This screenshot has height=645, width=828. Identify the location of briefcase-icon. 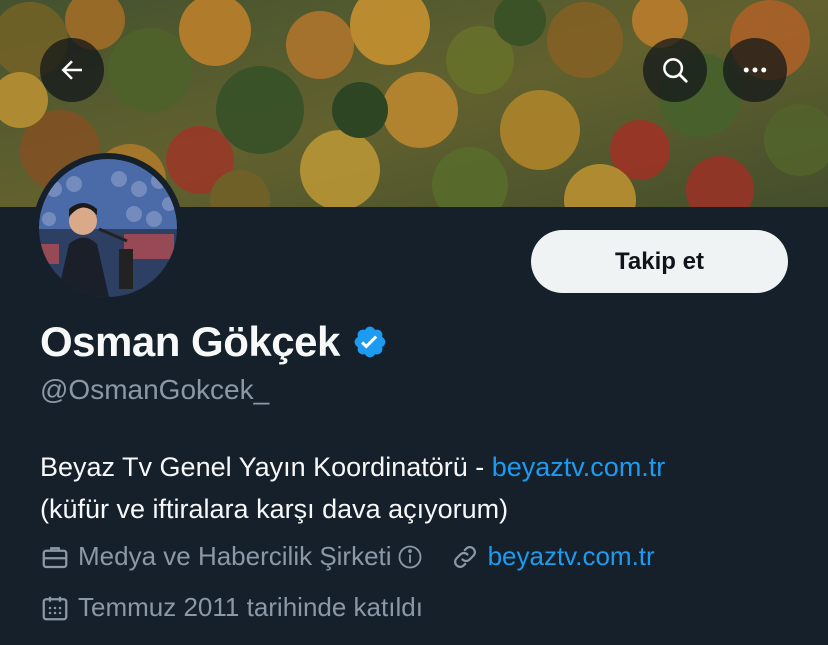
(55, 557).